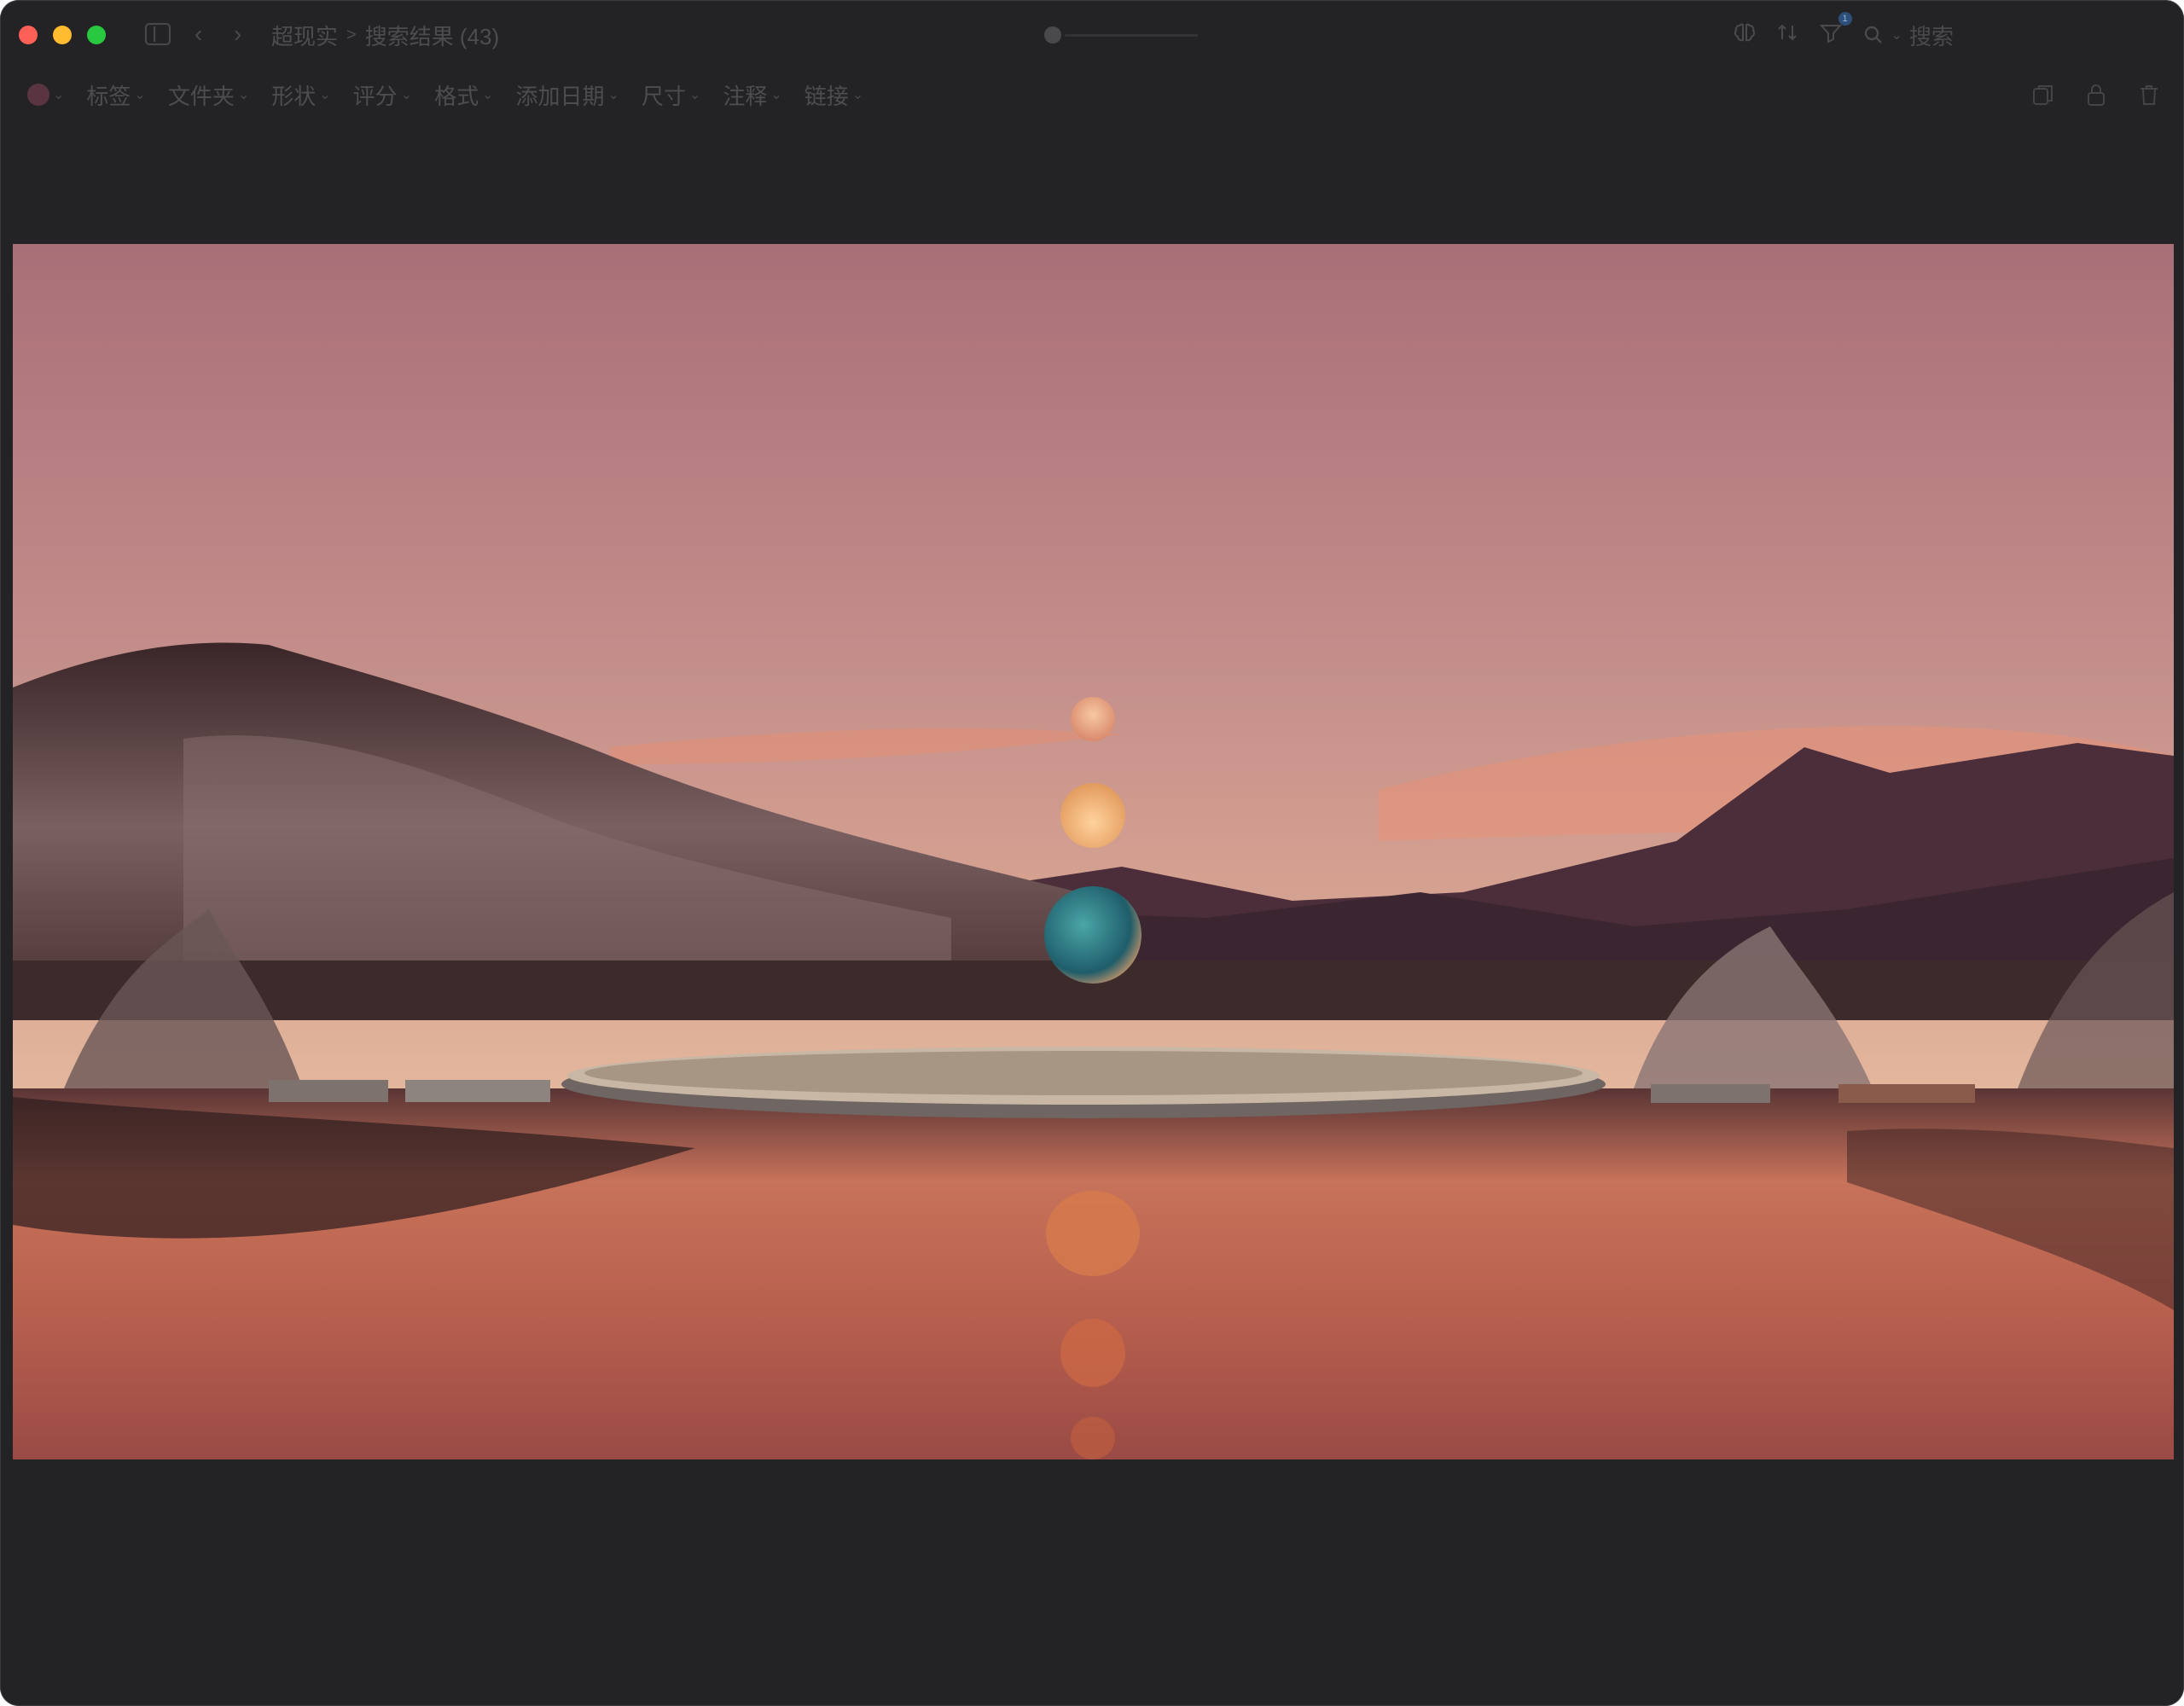 This screenshot has height=1706, width=2184. I want to click on filter-label: 尺寸, so click(664, 96).